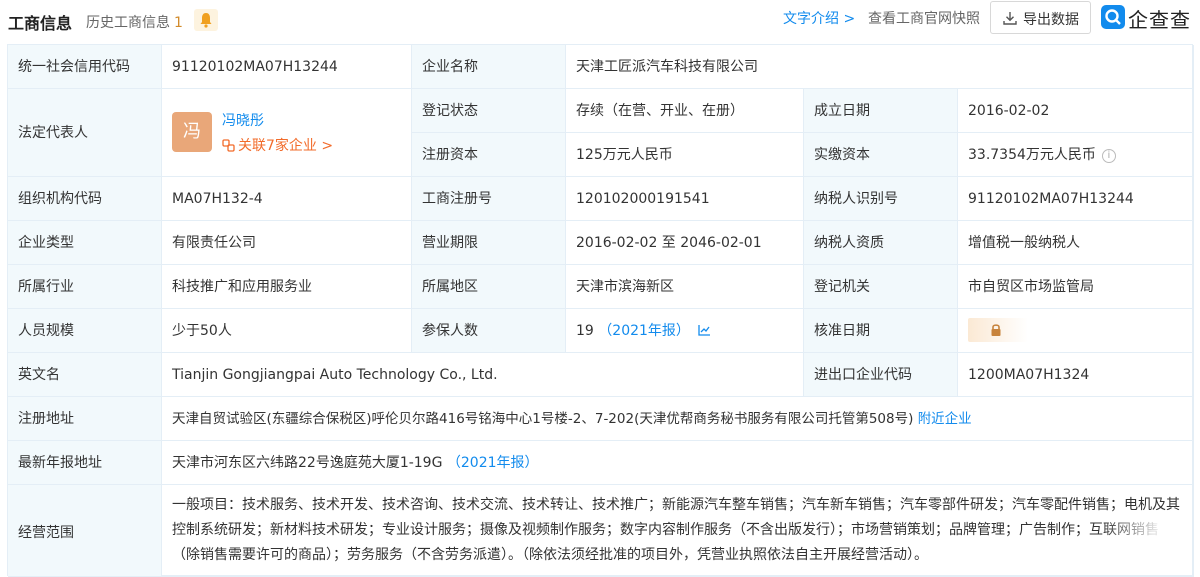 Image resolution: width=1200 pixels, height=577 pixels. What do you see at coordinates (881, 199) in the screenshot?
I see `label-taxpayer-id: 纳税人识别号` at bounding box center [881, 199].